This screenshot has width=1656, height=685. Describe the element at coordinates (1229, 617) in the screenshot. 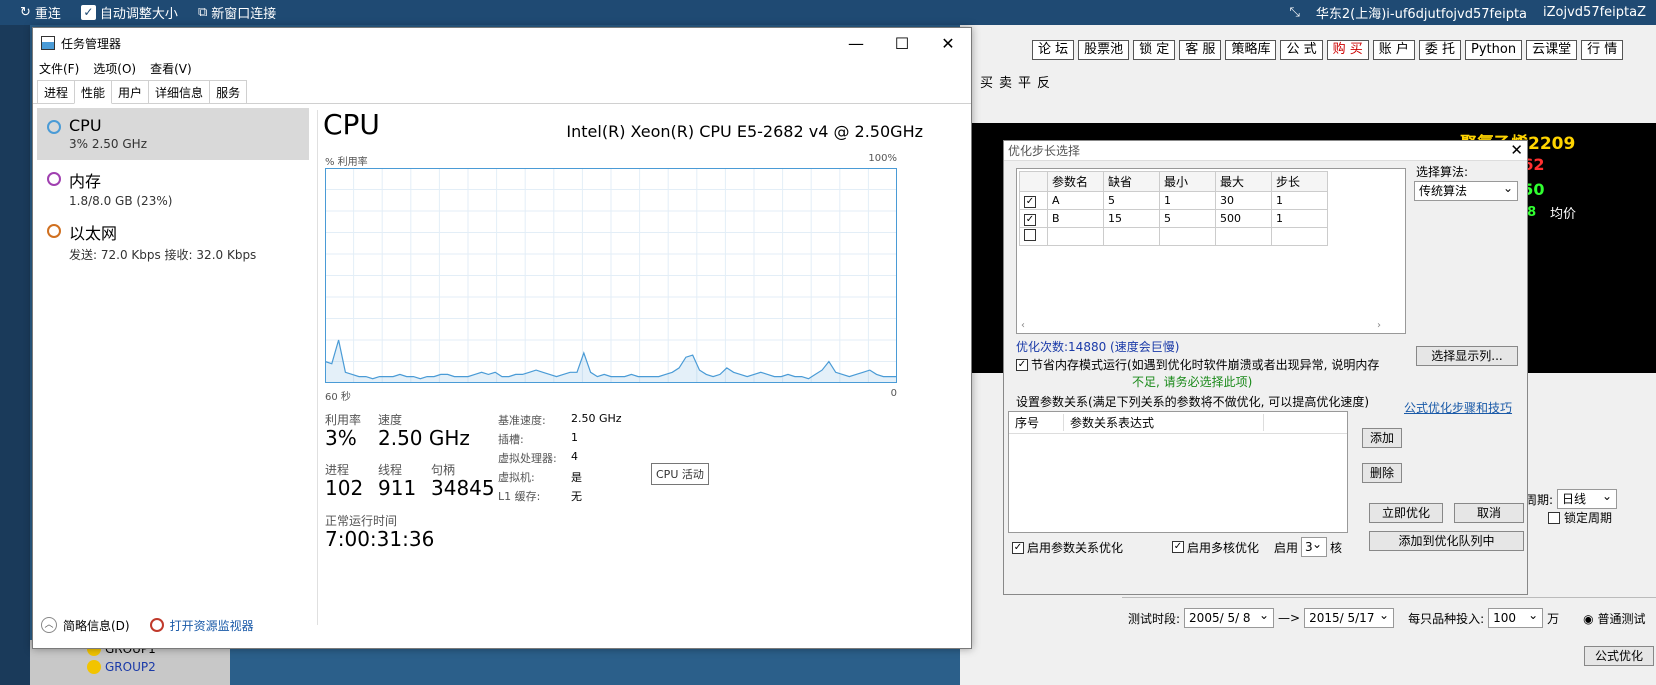

I see `test-start-date: 2005/ 5/ 8` at that location.